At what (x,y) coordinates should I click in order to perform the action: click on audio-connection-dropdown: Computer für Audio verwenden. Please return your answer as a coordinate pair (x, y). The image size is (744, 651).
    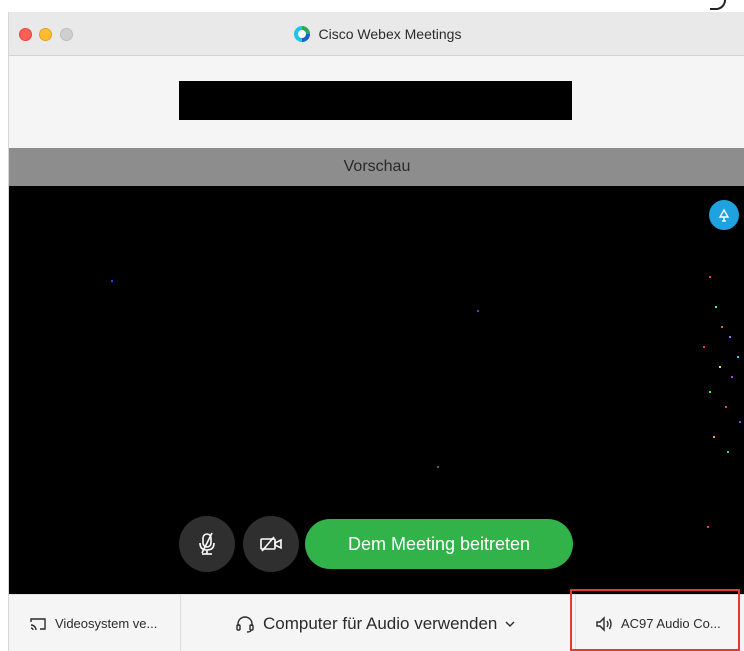
    Looking at the image, I should click on (375, 623).